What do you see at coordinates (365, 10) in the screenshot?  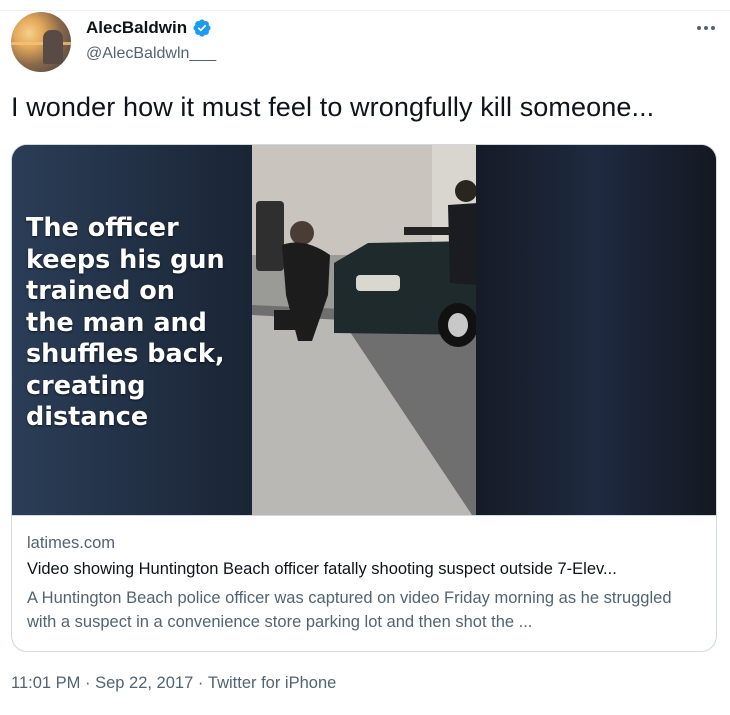 I see `top-divider` at bounding box center [365, 10].